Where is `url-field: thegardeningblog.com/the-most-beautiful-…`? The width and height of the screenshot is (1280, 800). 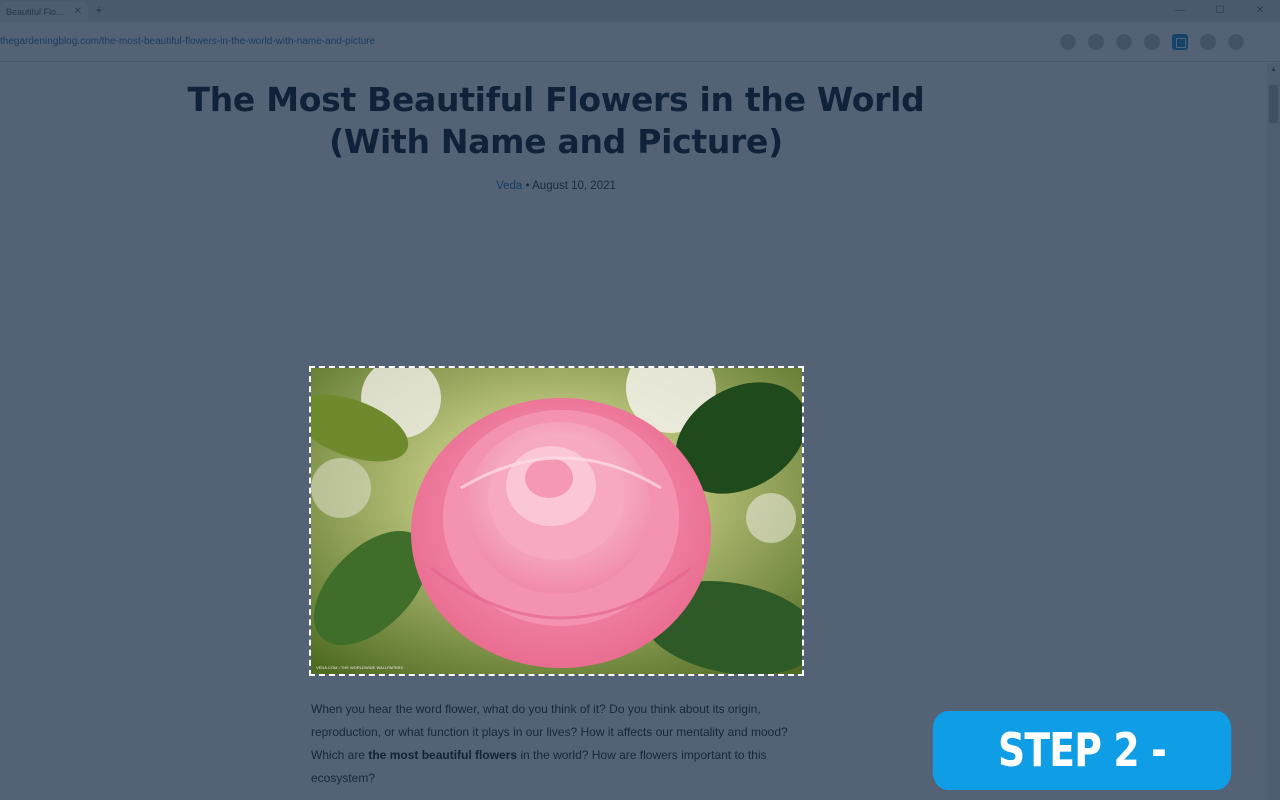 url-field: thegardeningblog.com/the-most-beautiful-… is located at coordinates (187, 41).